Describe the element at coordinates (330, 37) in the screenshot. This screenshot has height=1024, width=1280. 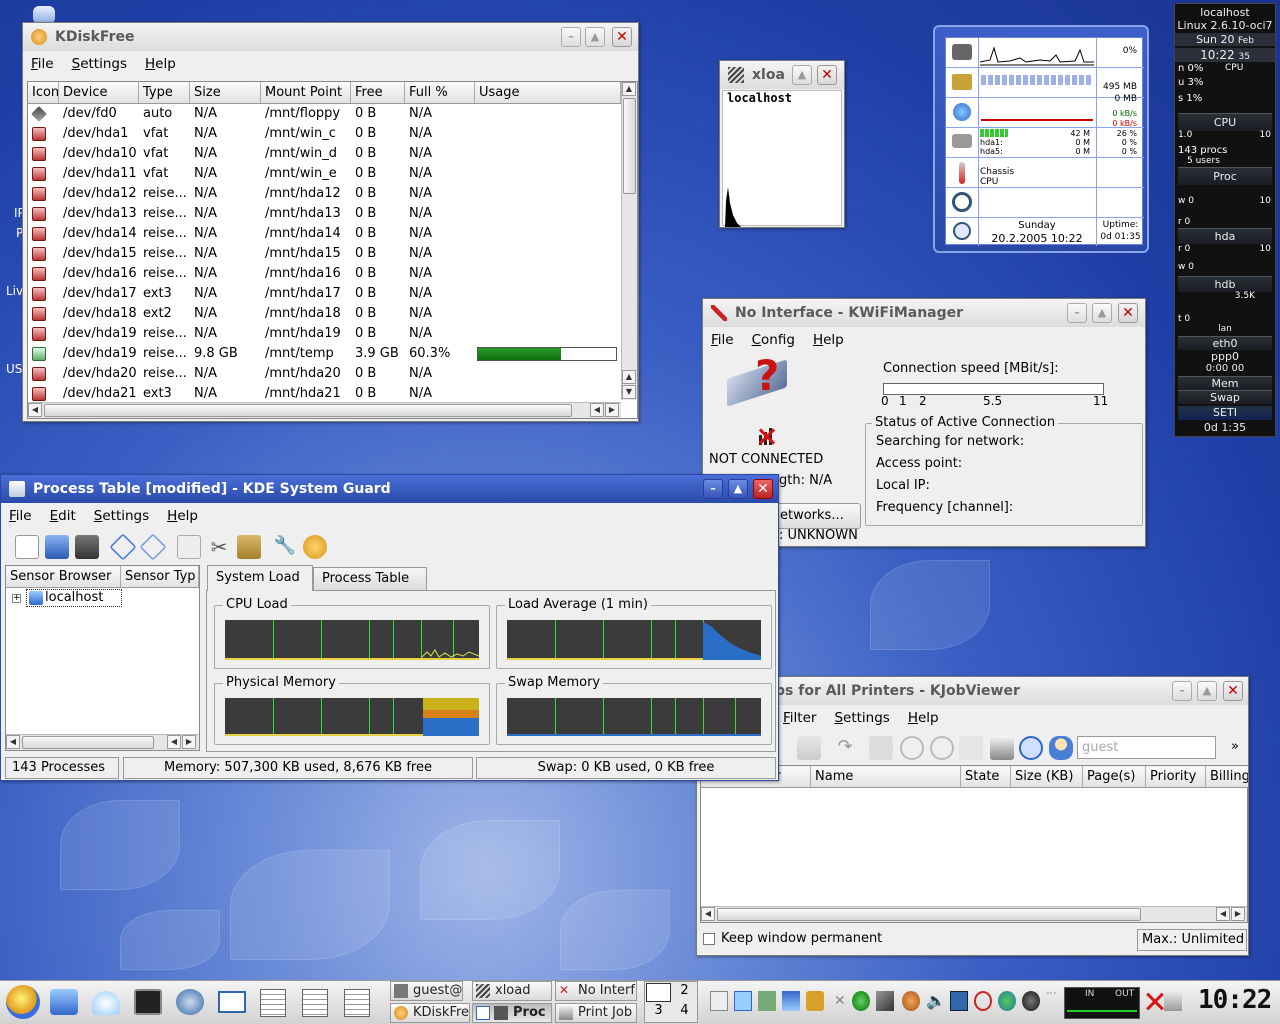
I see `kdiskfree-titlebar: KDiskFree – ▲ ✕` at that location.